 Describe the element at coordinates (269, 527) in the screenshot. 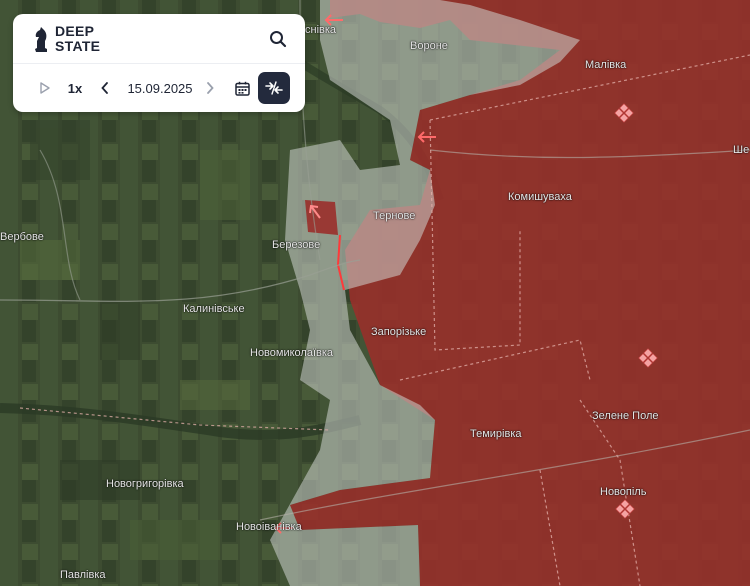

I see `place-label-novoivanivka: Новоіванівка` at that location.